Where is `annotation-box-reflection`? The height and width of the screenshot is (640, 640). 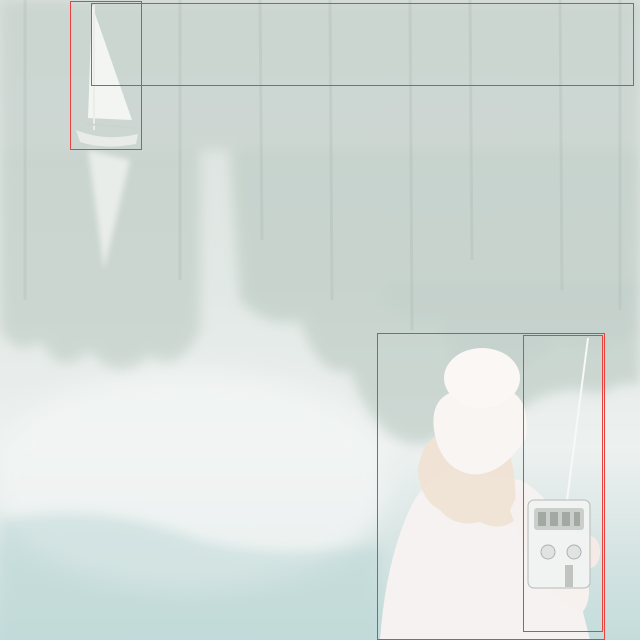 annotation-box-reflection is located at coordinates (362, 44).